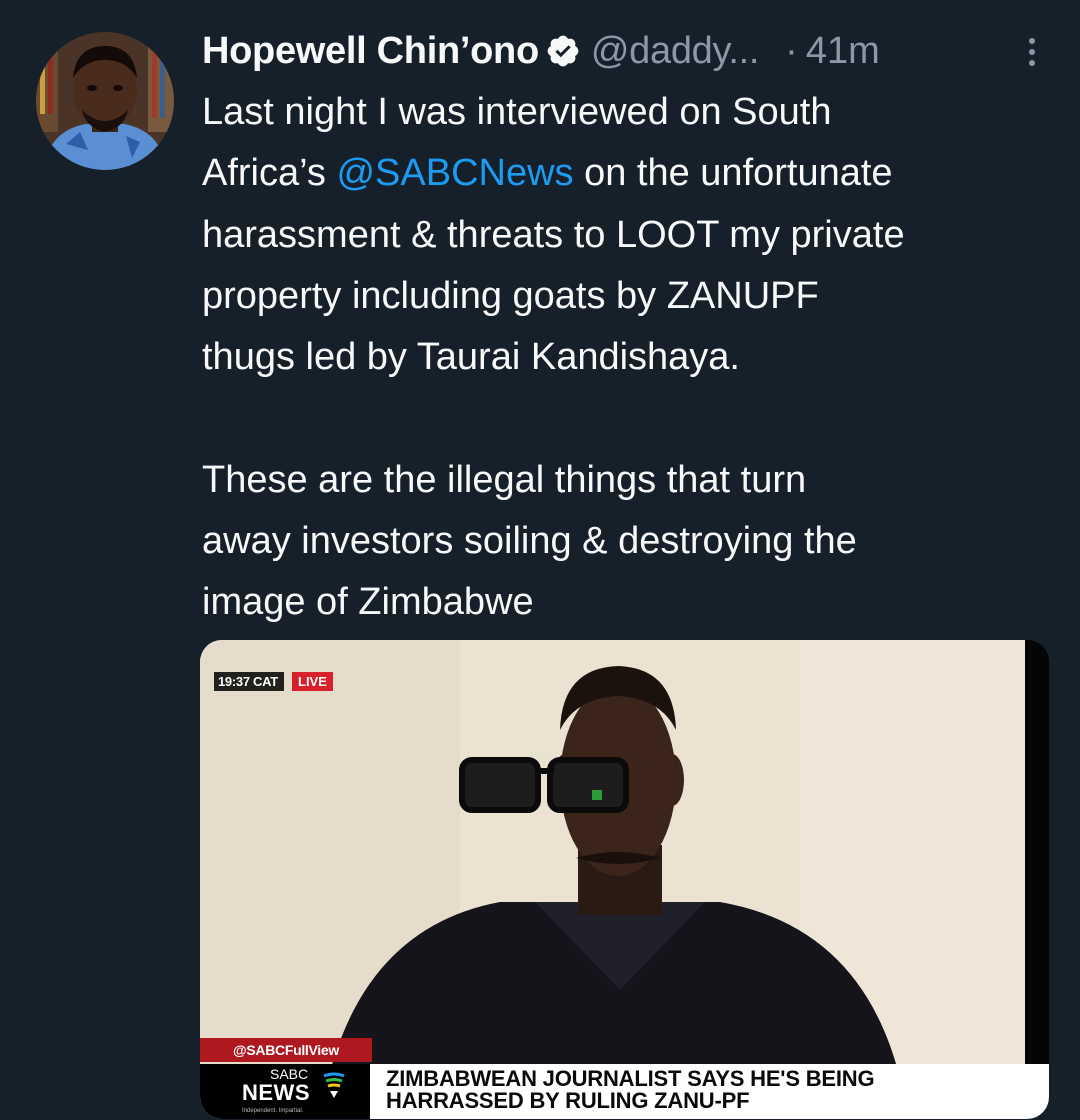  I want to click on sabc-news-logo: SABC NEWS Independent. Impartial., so click(285, 1091).